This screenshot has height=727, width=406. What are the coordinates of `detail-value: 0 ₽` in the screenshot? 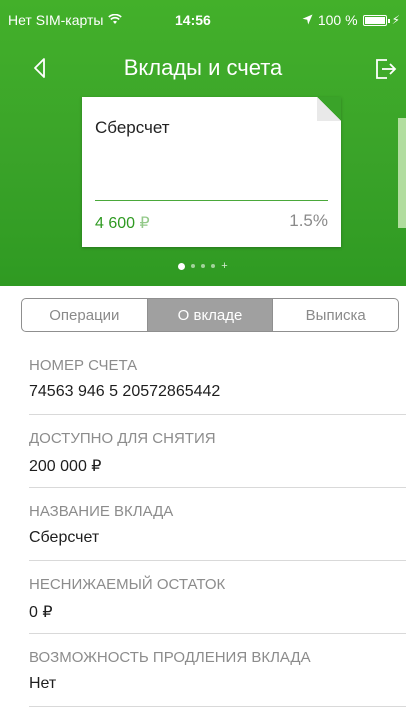 It's located at (41, 612).